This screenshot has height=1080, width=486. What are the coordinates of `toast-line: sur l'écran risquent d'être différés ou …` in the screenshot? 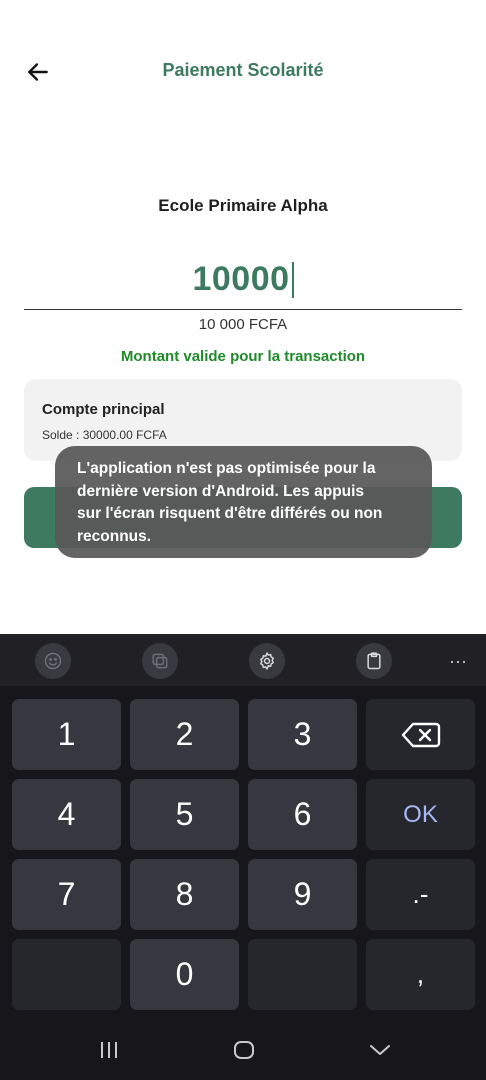 It's located at (230, 513).